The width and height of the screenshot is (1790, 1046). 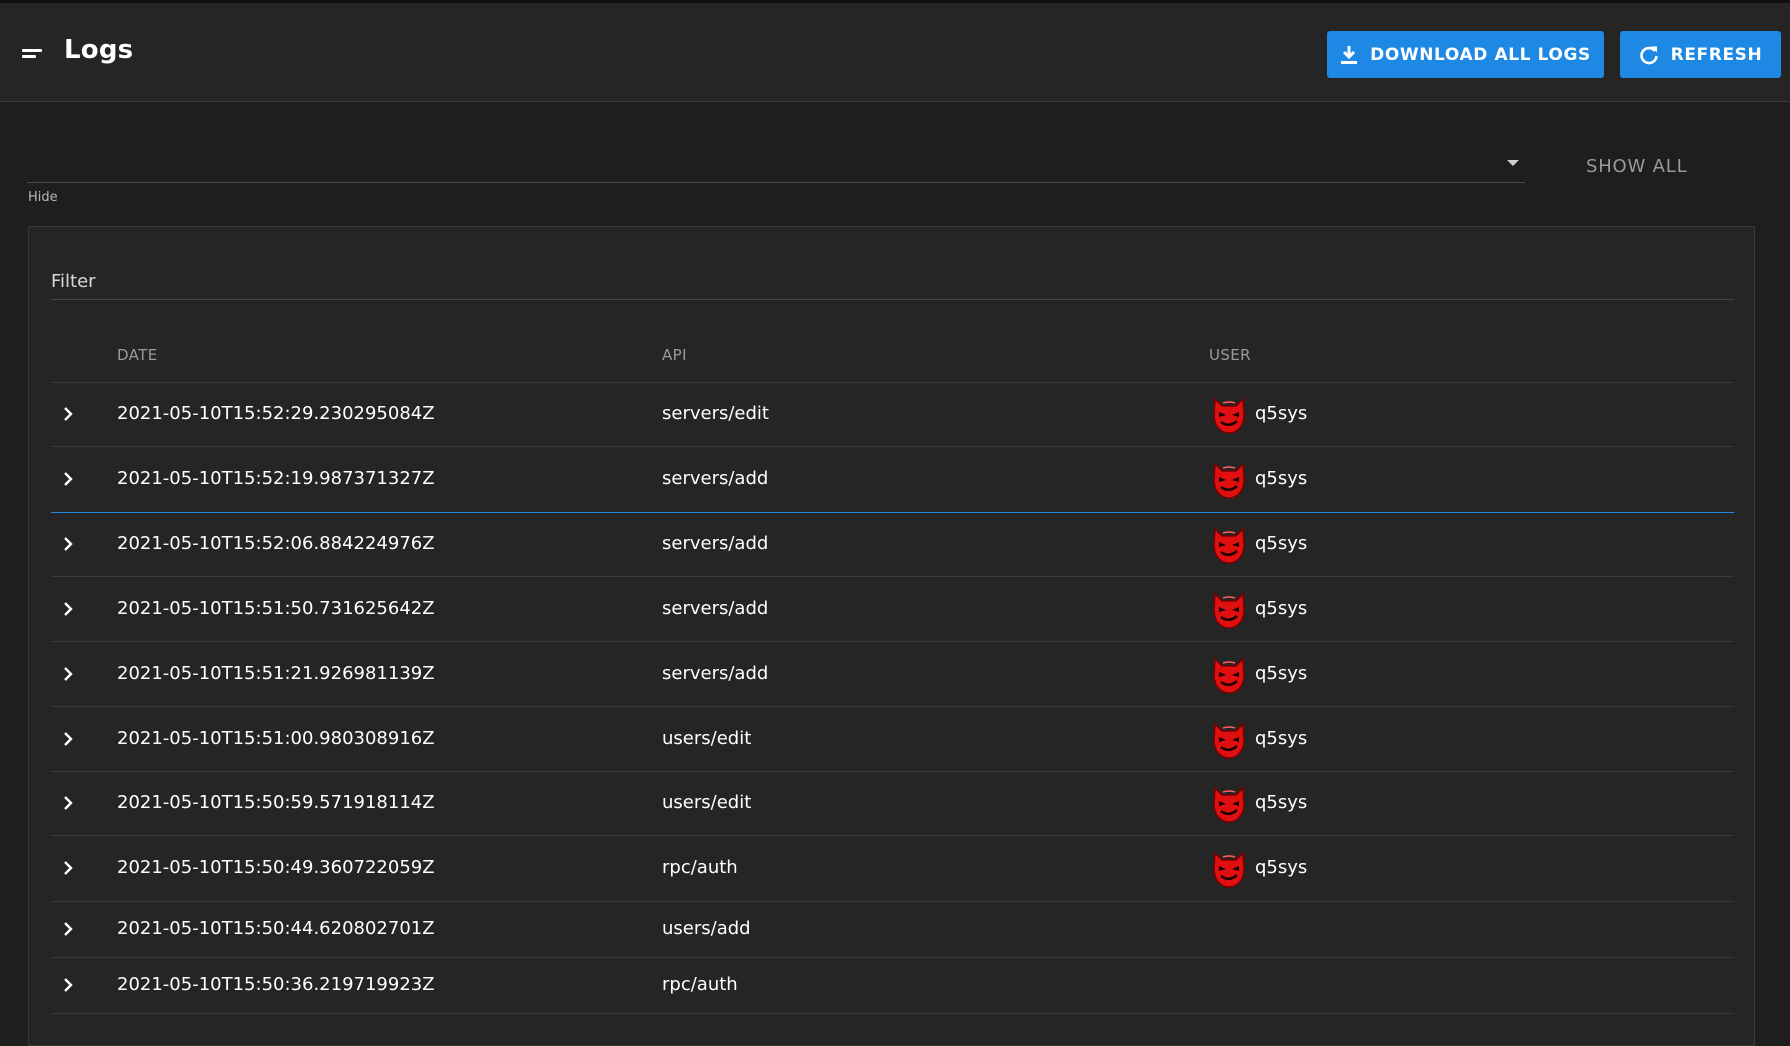 I want to click on row-date: 2021-05-10T15:50:59.571918114Z, so click(x=276, y=802).